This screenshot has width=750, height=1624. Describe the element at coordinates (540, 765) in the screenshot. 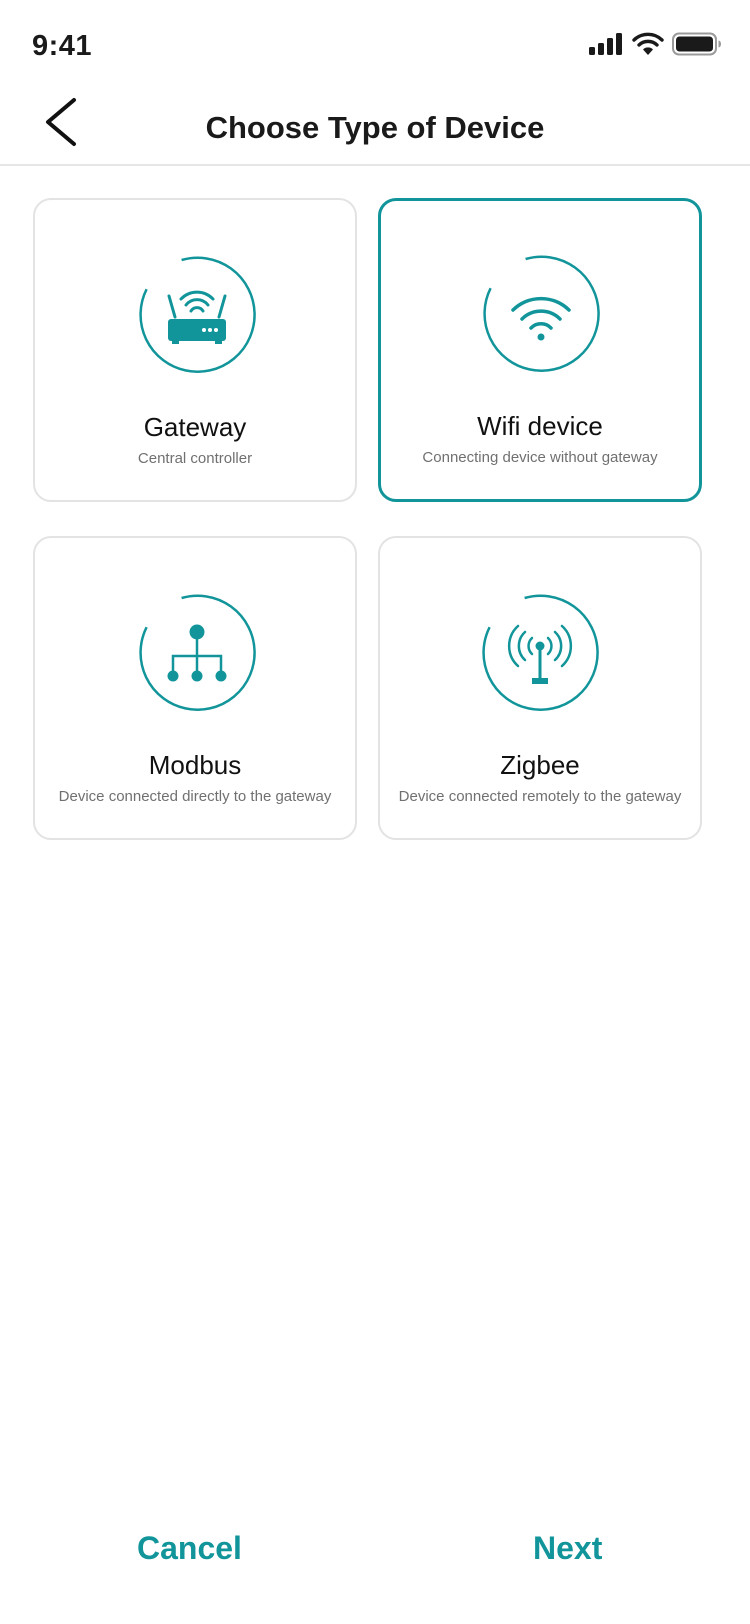

I see `device-card-title: Zigbee` at that location.